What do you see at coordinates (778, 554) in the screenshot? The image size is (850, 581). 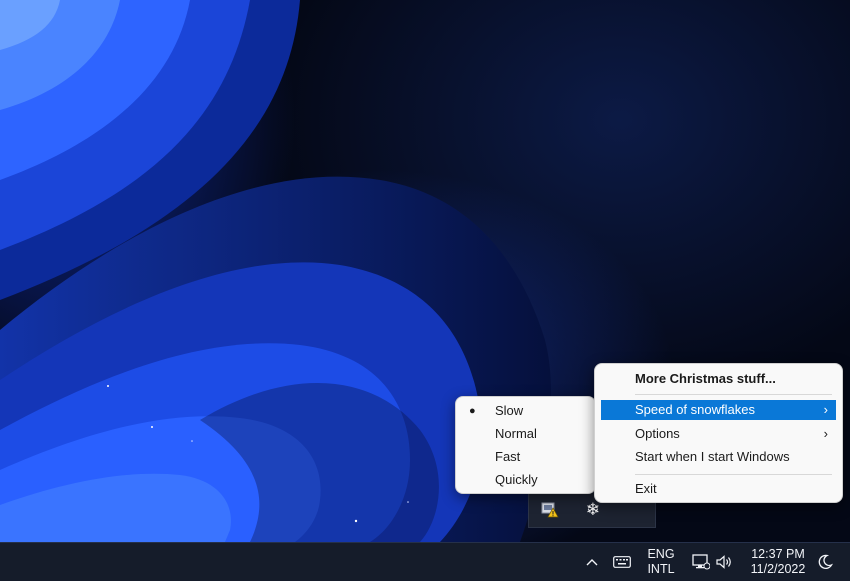 I see `clock-time: 12:37 PM` at bounding box center [778, 554].